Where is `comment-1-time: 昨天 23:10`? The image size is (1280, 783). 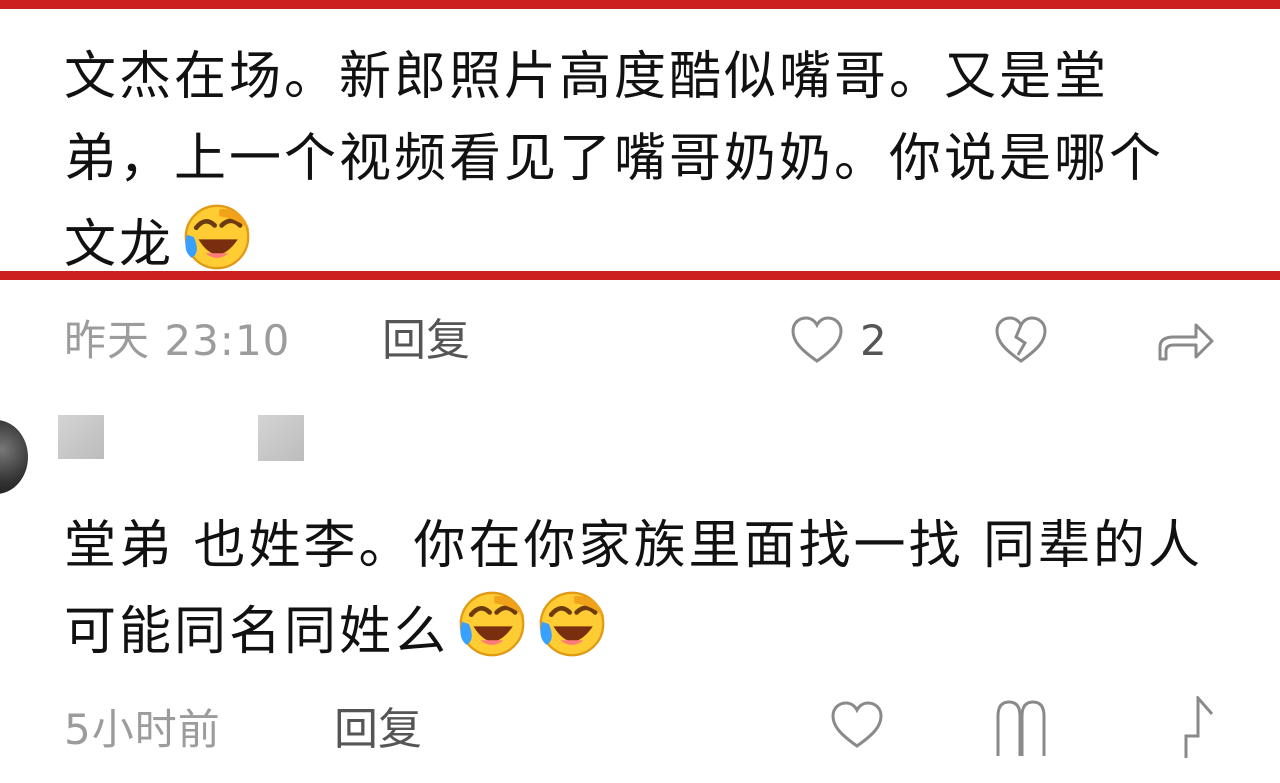
comment-1-time: 昨天 23:10 is located at coordinates (177, 340).